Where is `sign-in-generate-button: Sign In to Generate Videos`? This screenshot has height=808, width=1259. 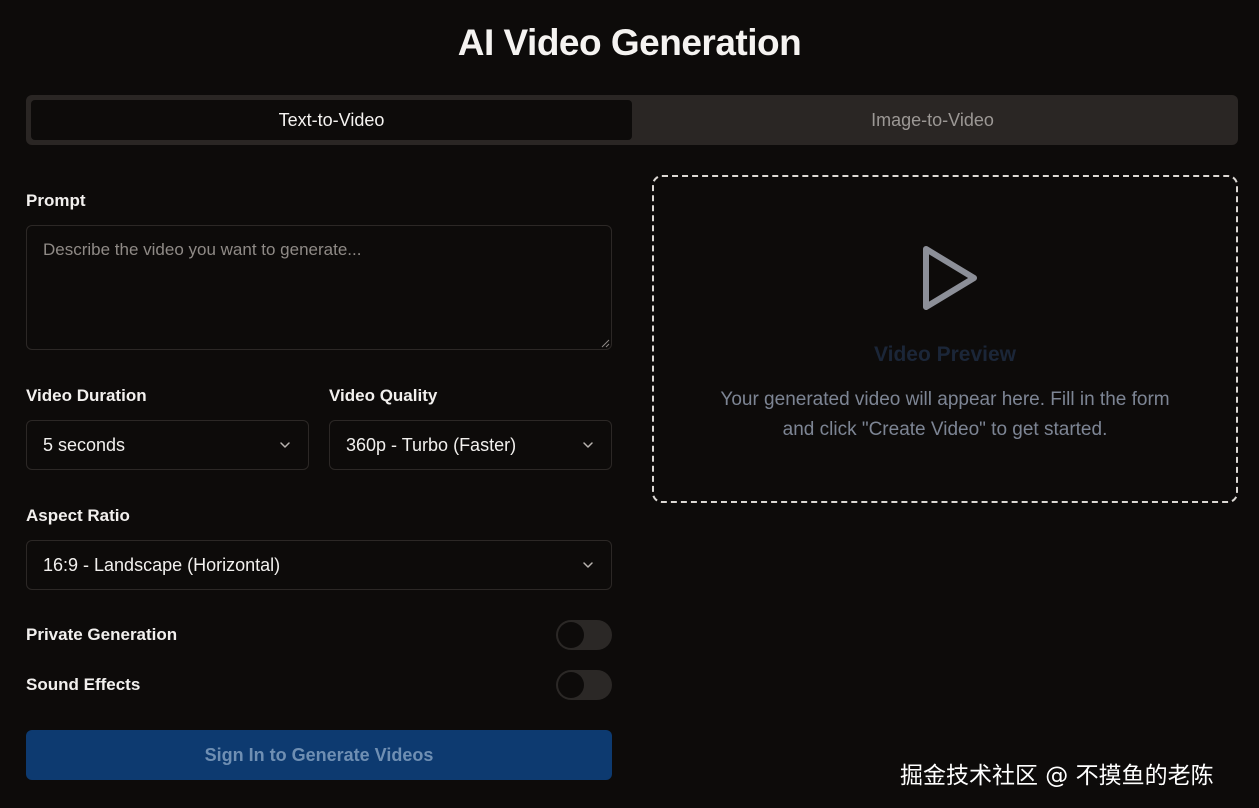
sign-in-generate-button: Sign In to Generate Videos is located at coordinates (319, 755).